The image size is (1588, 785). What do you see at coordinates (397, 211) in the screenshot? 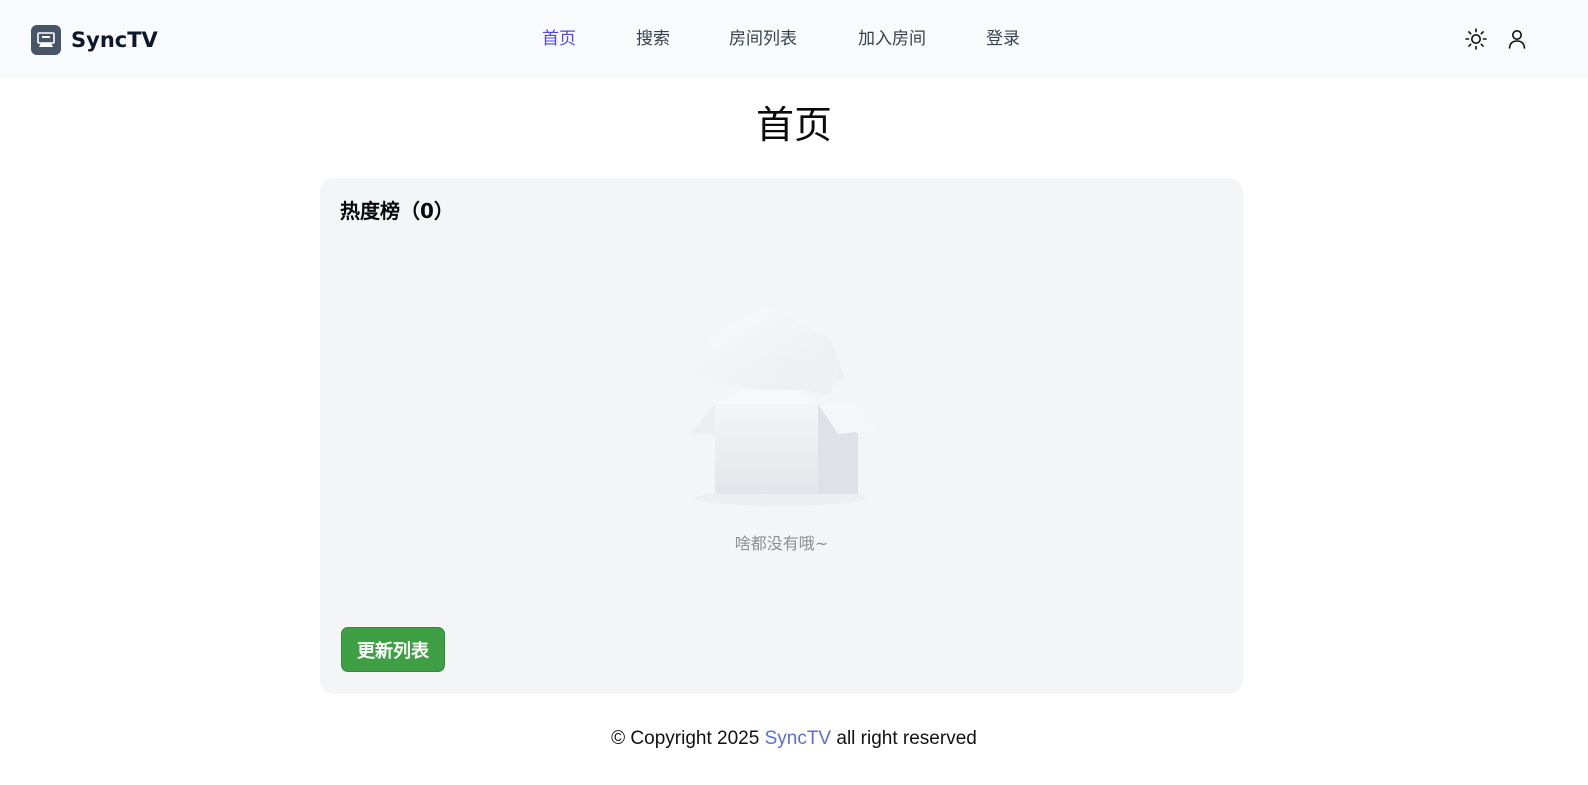
I see `hot-list-title: 热度榜（0）` at bounding box center [397, 211].